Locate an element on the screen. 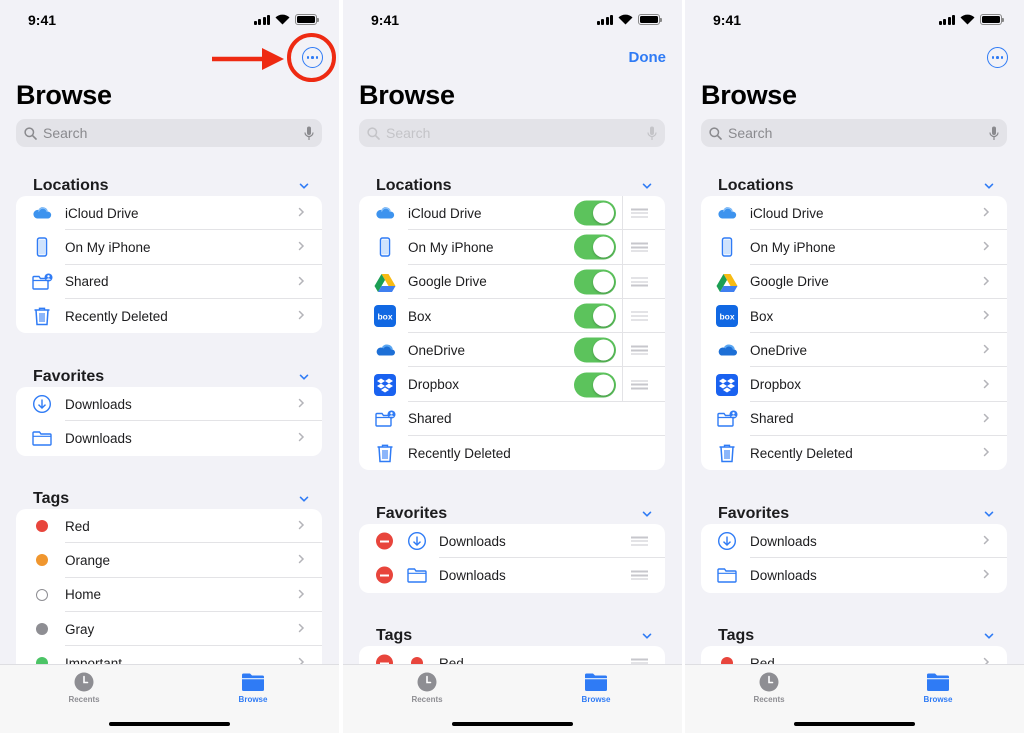  list-item-label: Home is located at coordinates (83, 595).